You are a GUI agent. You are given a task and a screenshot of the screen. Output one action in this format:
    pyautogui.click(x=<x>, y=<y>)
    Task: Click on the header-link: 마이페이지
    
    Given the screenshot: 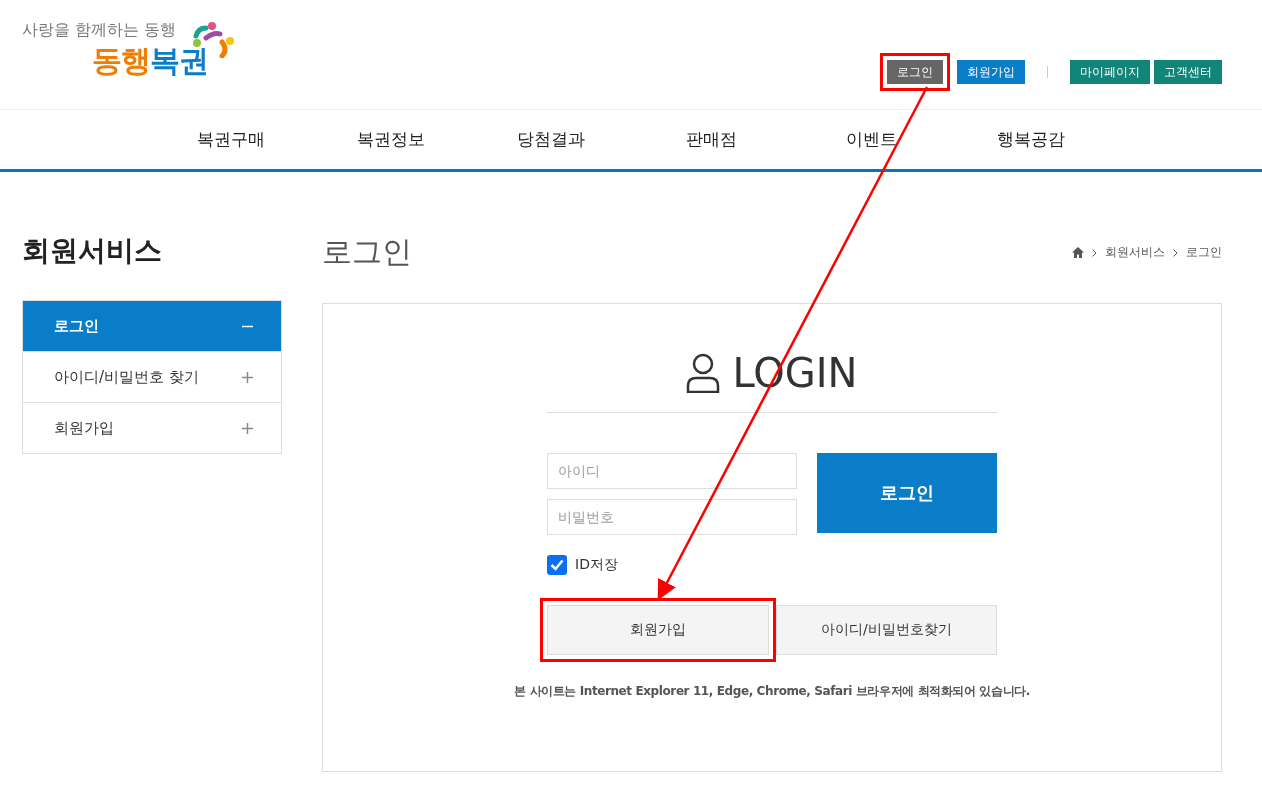 What is the action you would take?
    pyautogui.click(x=1110, y=72)
    